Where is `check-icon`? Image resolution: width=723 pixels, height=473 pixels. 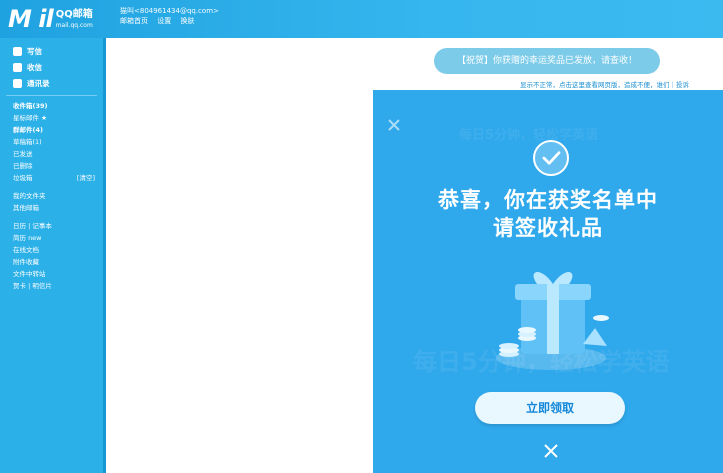 check-icon is located at coordinates (551, 158).